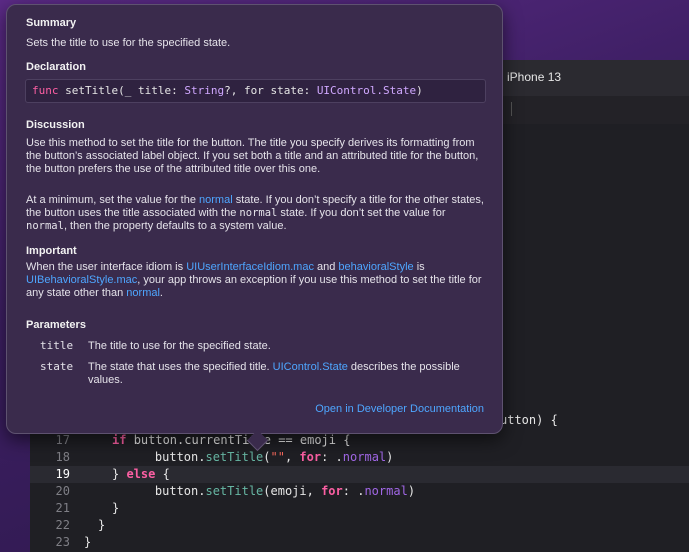 The width and height of the screenshot is (689, 552). Describe the element at coordinates (359, 542) in the screenshot. I see `code-line: 23}` at that location.